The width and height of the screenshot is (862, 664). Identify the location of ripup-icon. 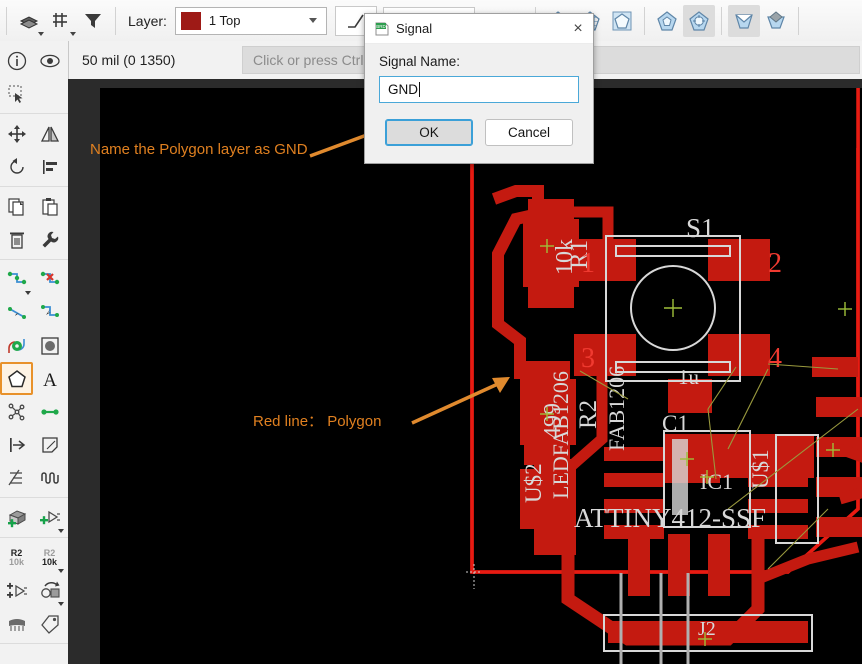
(49, 279).